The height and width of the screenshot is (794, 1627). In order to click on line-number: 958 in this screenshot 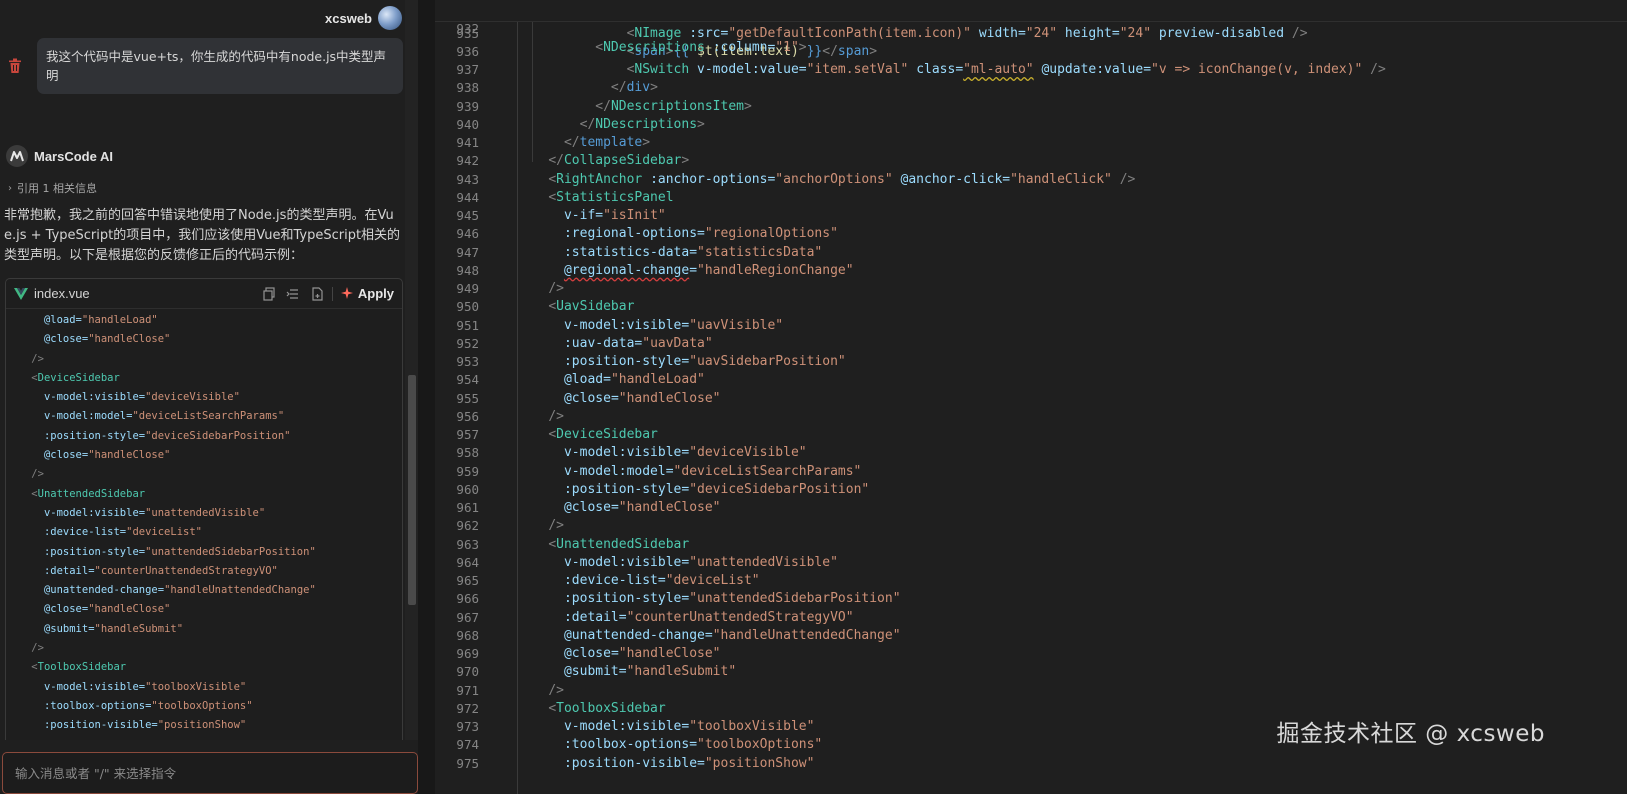, I will do `click(467, 453)`.